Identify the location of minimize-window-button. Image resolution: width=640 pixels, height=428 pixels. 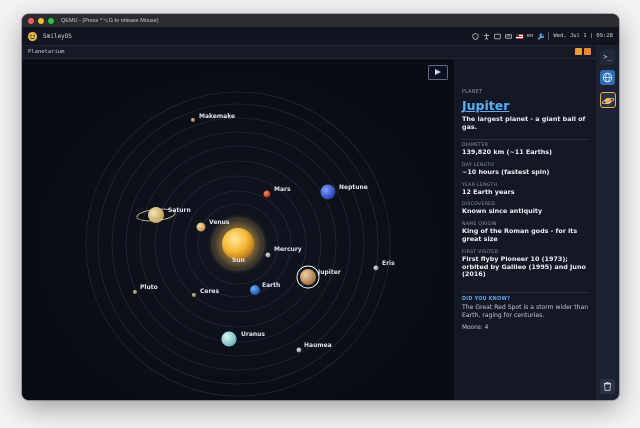
(41, 20).